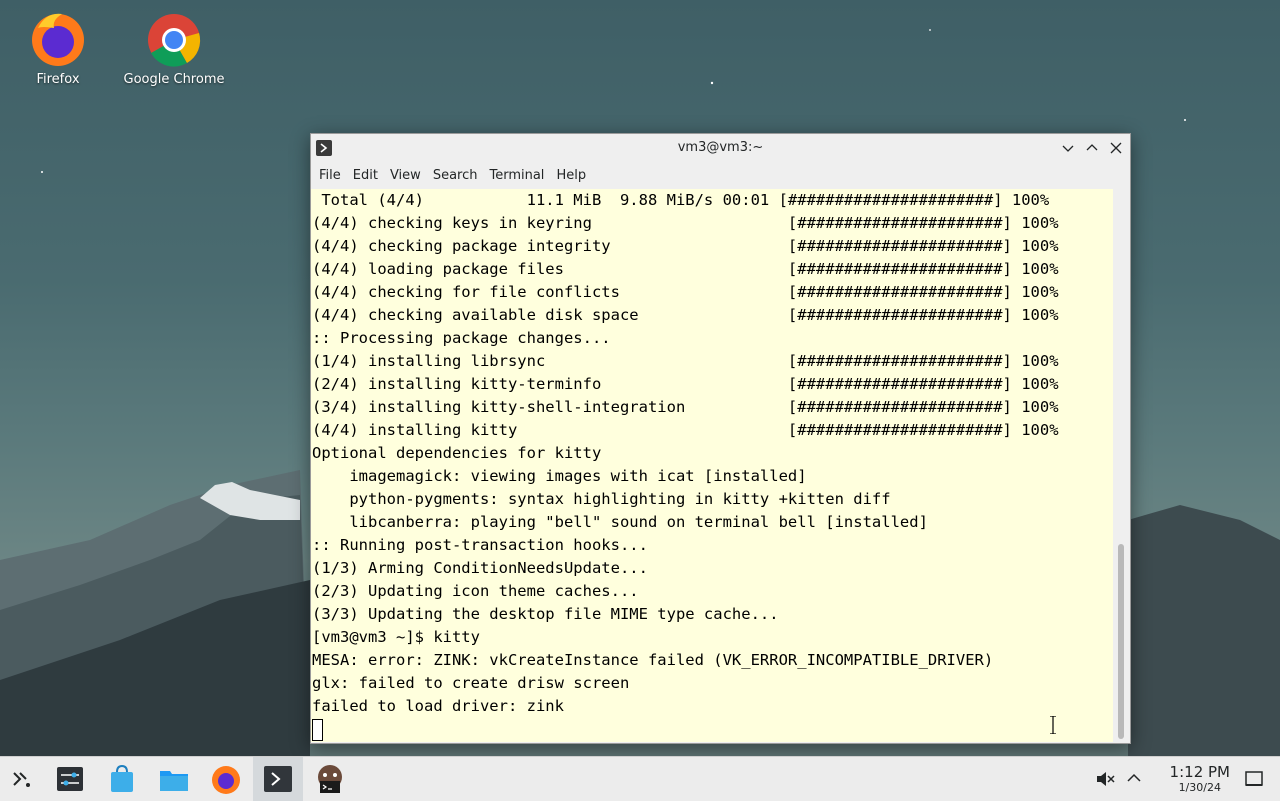  Describe the element at coordinates (1121, 465) in the screenshot. I see `scrollbar` at that location.